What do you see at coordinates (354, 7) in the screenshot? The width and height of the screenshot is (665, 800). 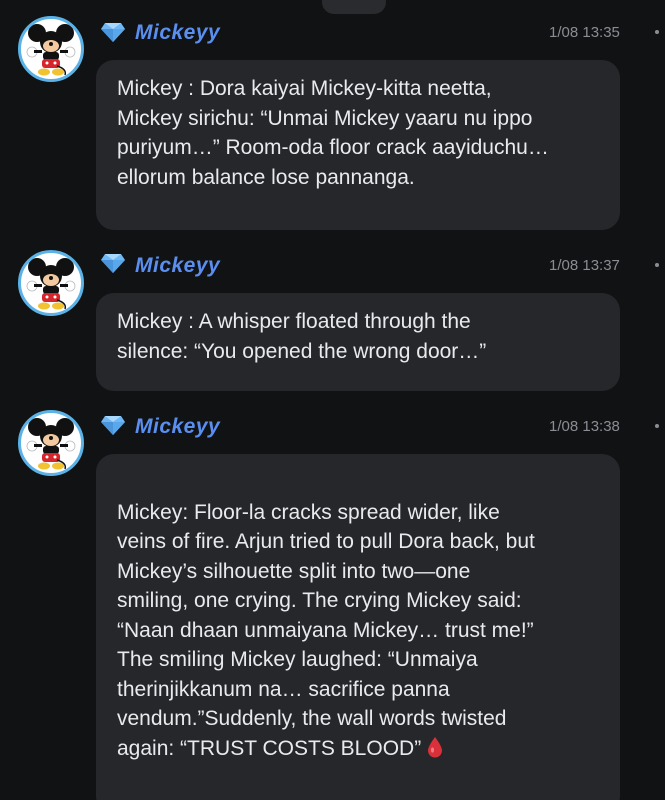 I see `top-pull-handle` at bounding box center [354, 7].